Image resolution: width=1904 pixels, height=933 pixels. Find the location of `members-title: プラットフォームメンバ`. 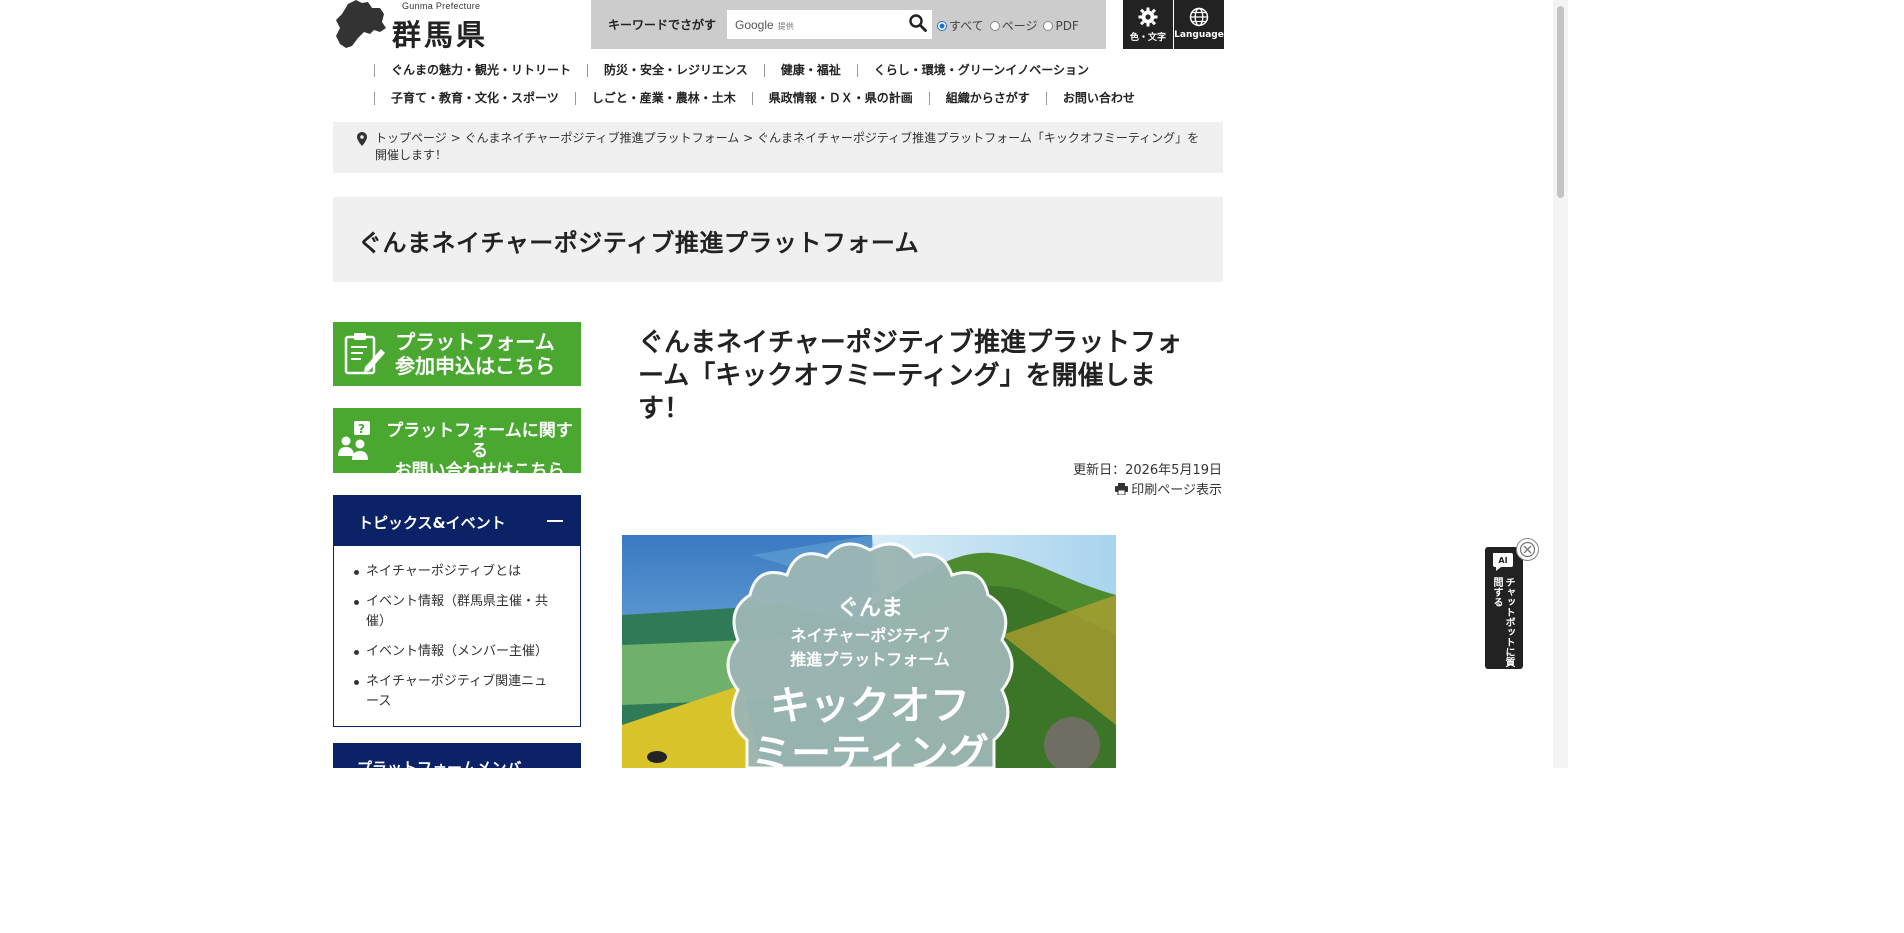

members-title: プラットフォームメンバ is located at coordinates (439, 763).